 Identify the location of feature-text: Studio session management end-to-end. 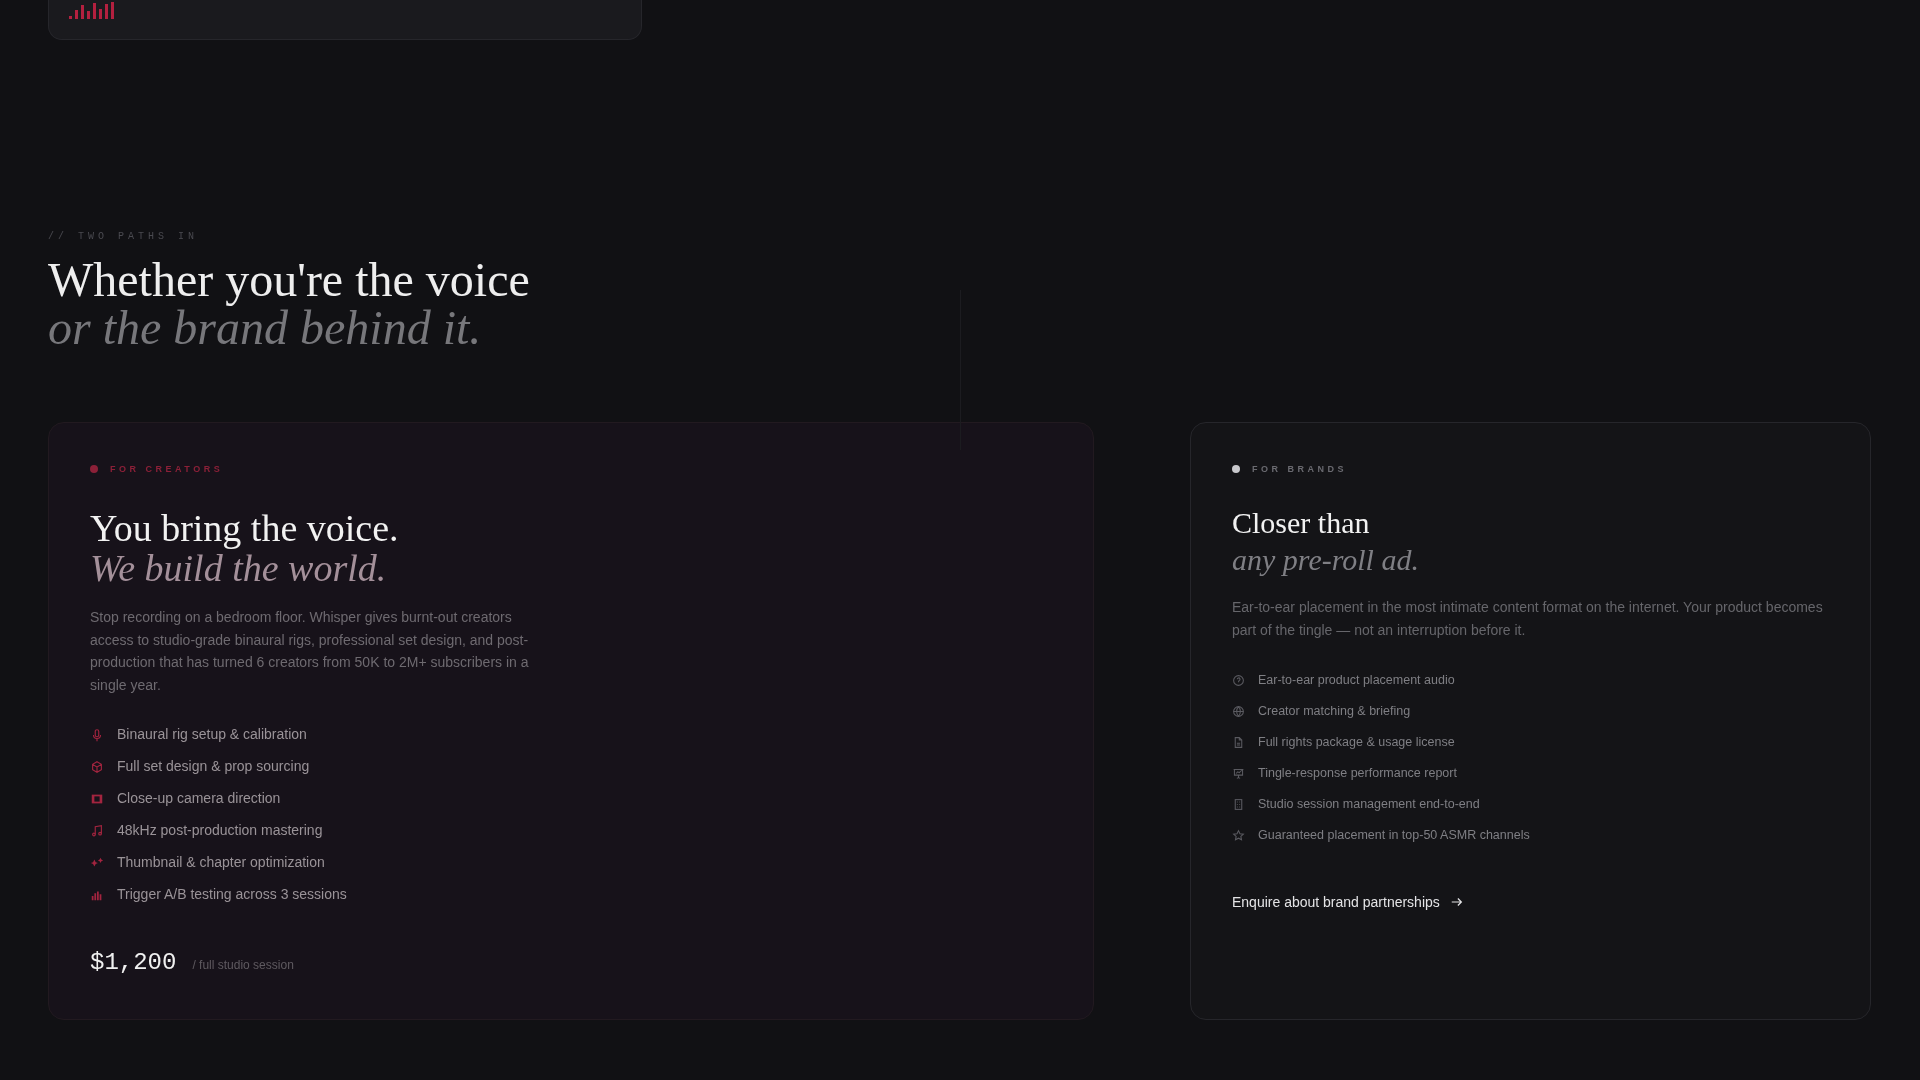
(1369, 804).